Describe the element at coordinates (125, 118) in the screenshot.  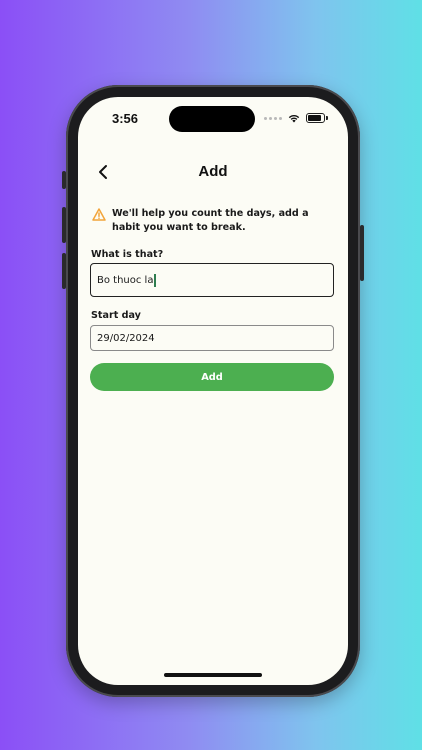
I see `status-time: 3:56` at that location.